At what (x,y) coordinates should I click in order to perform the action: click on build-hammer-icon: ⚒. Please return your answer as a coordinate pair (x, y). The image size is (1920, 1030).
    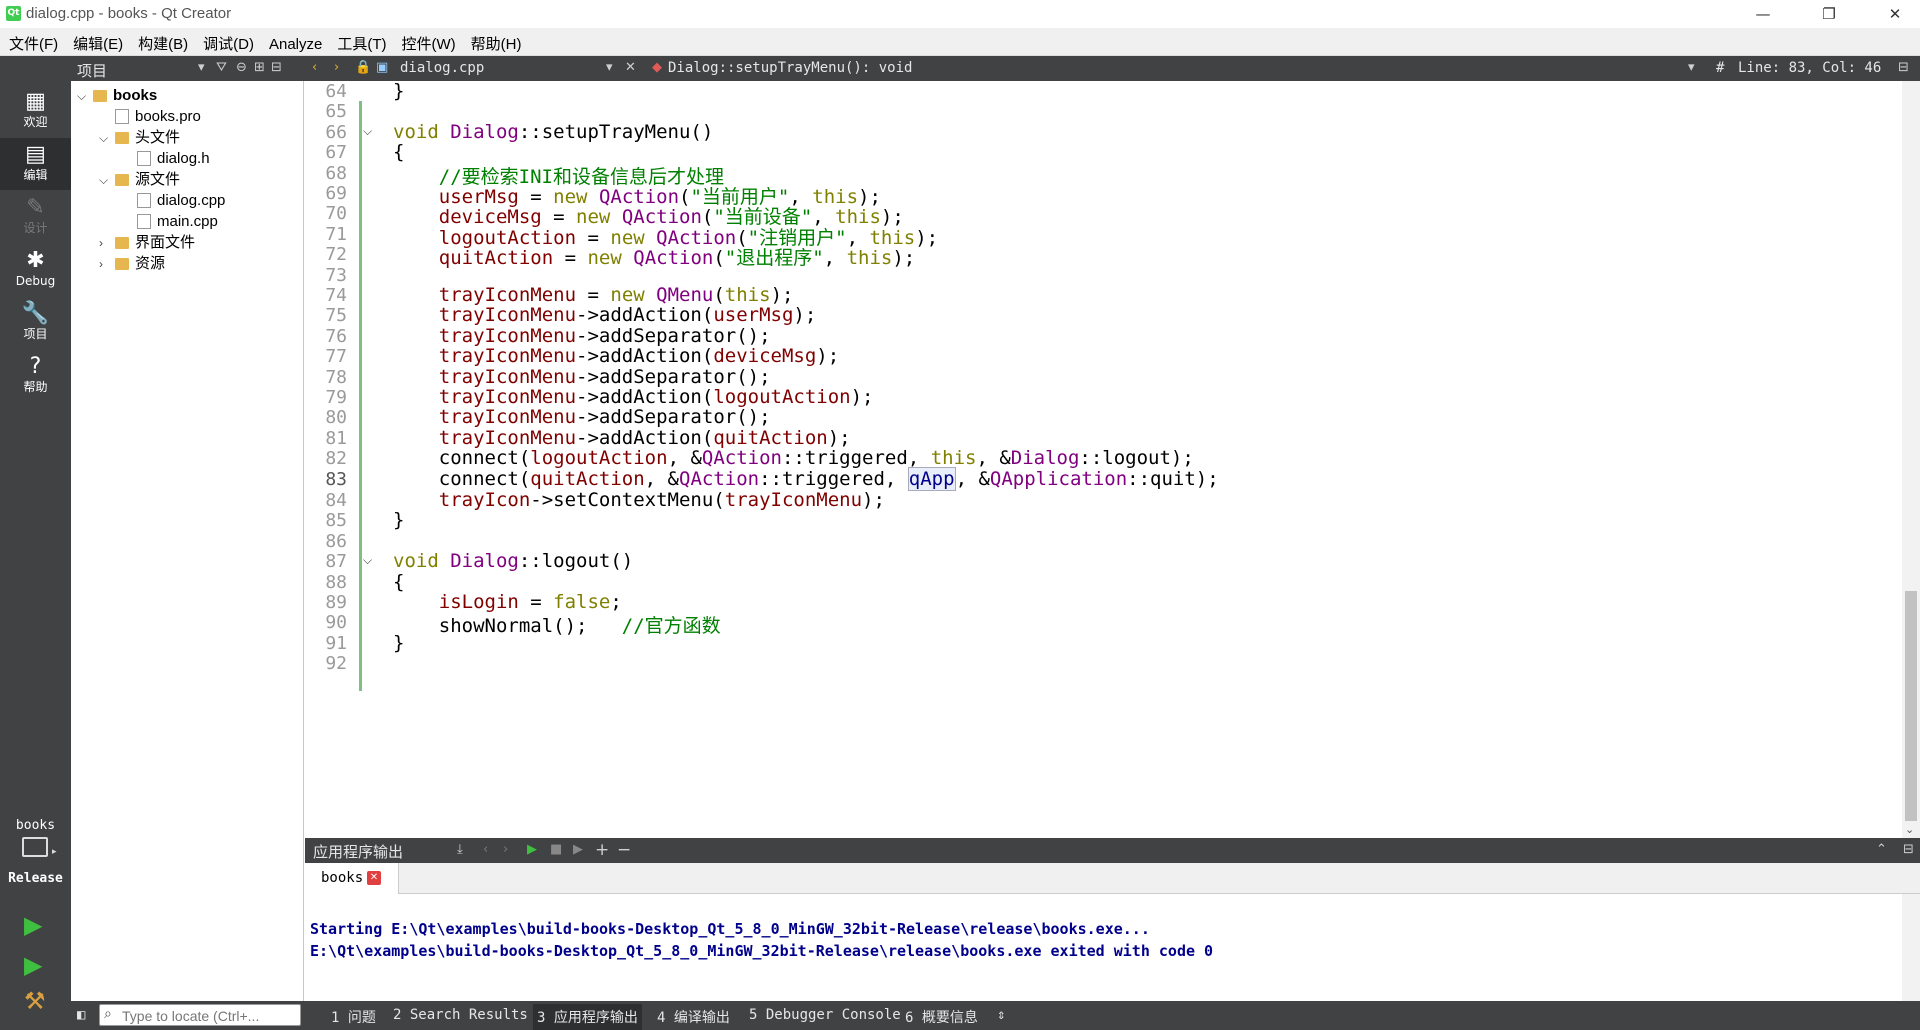
    Looking at the image, I should click on (35, 1001).